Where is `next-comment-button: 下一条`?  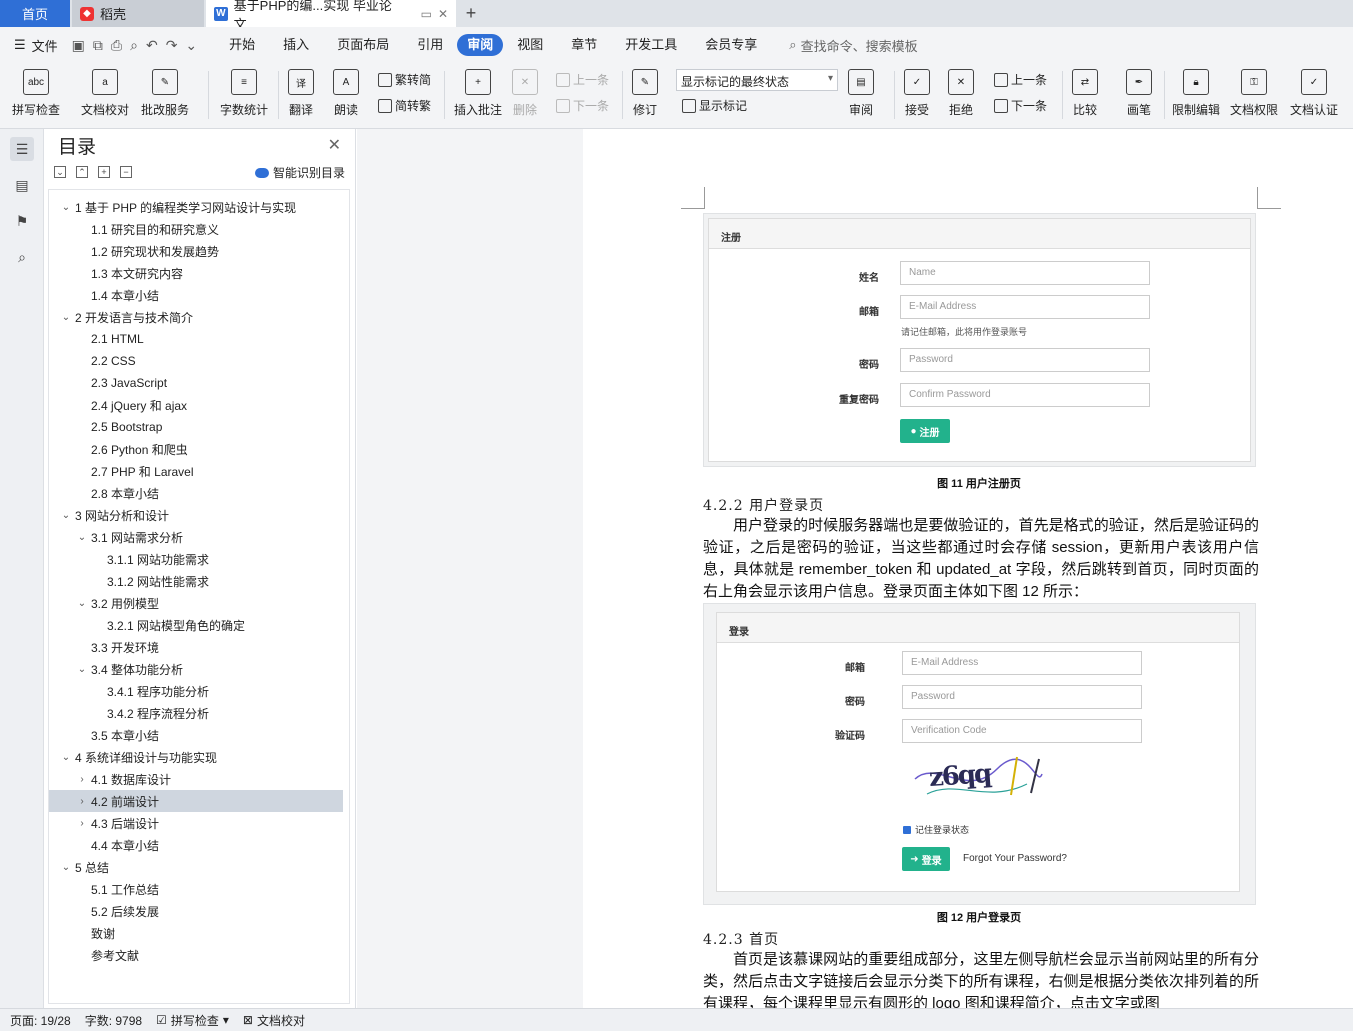
next-comment-button: 下一条 is located at coordinates (582, 105).